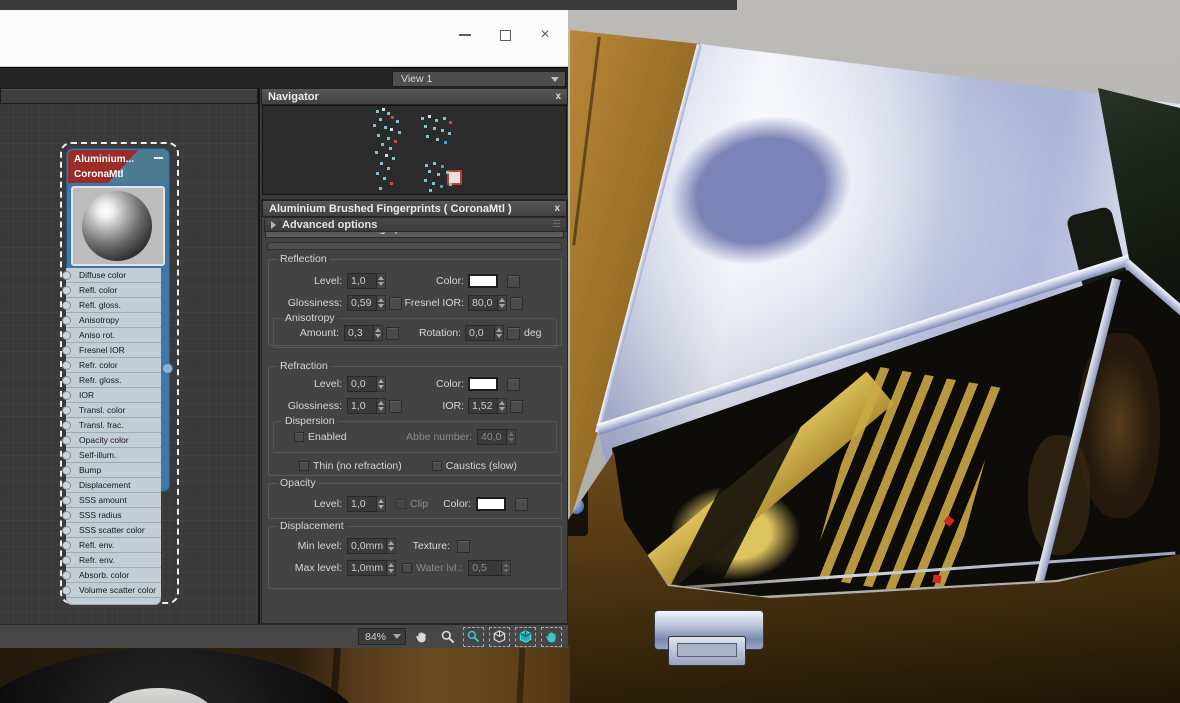  Describe the element at coordinates (516, 406) in the screenshot. I see `refraction-ior-map-button` at that location.